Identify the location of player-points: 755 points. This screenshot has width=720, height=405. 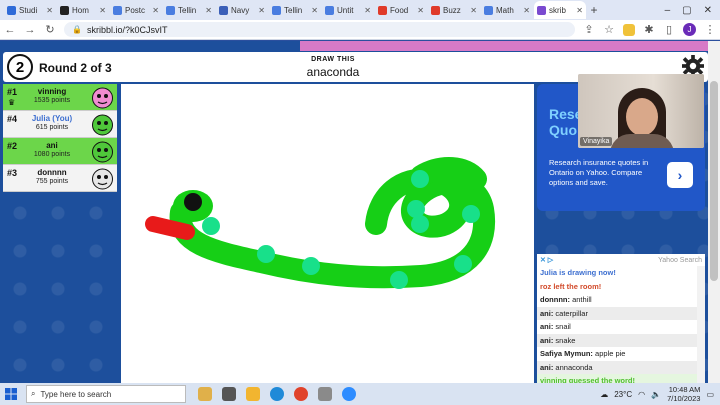
(52, 181).